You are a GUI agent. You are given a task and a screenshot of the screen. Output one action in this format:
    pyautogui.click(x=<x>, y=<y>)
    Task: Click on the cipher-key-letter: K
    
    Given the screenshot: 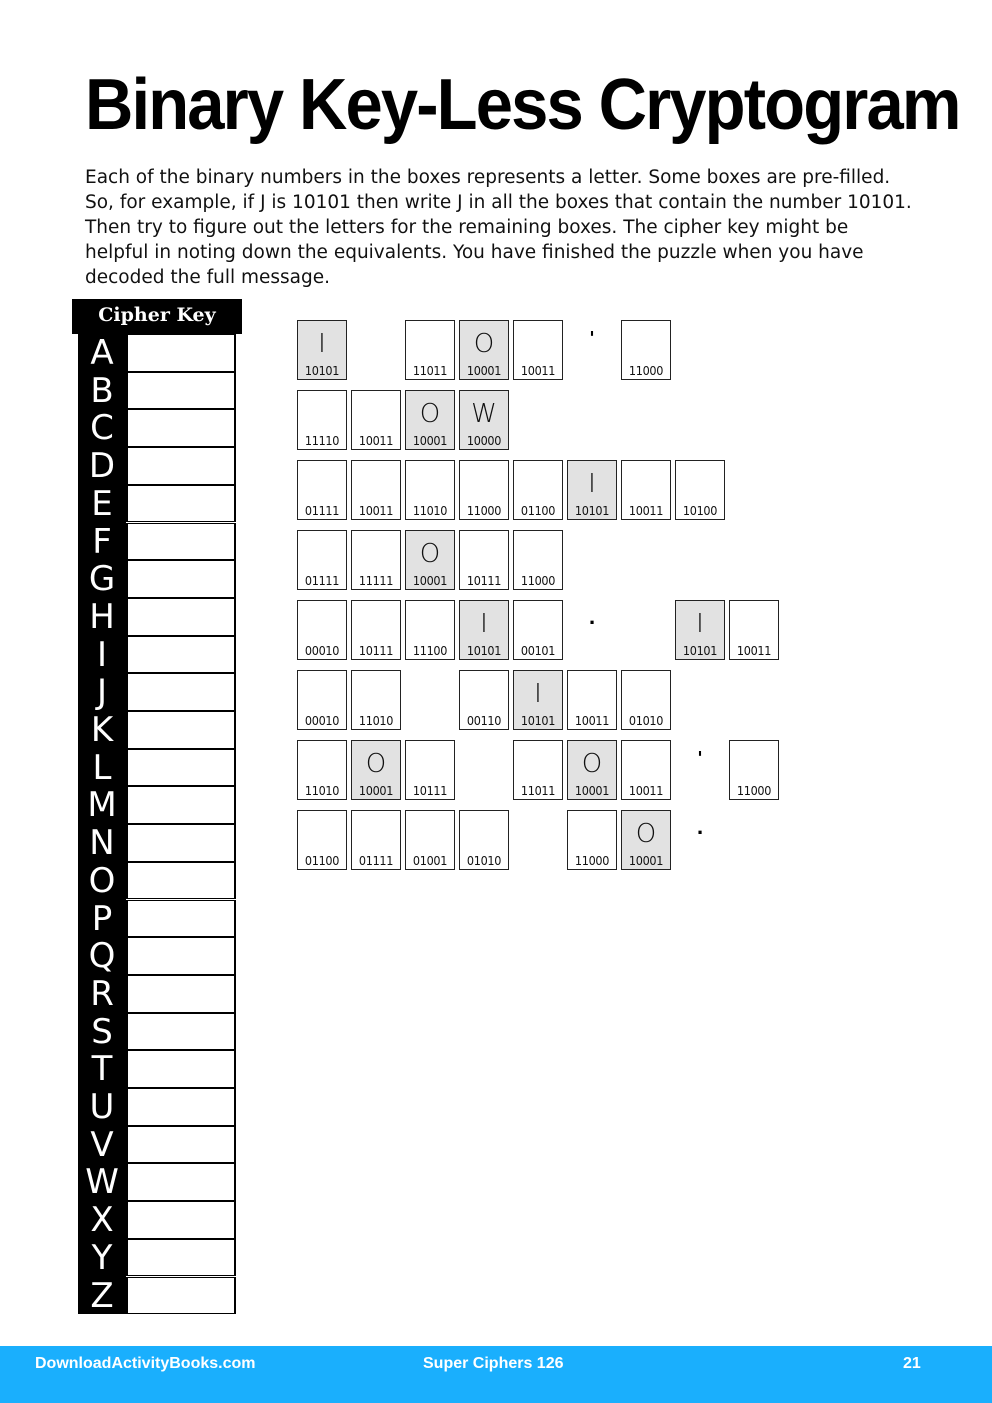 What is the action you would take?
    pyautogui.click(x=102, y=730)
    